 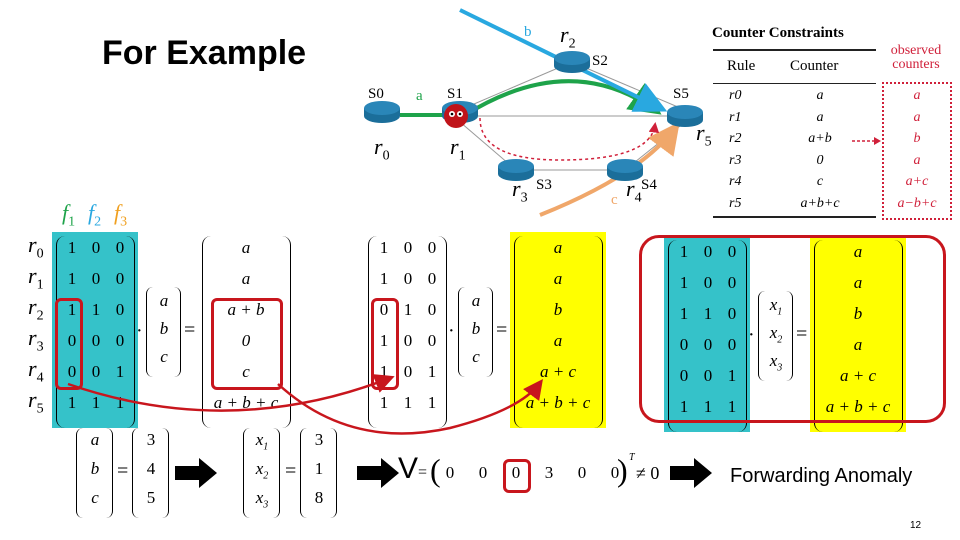 I want to click on flow-label-b: b, so click(x=528, y=32).